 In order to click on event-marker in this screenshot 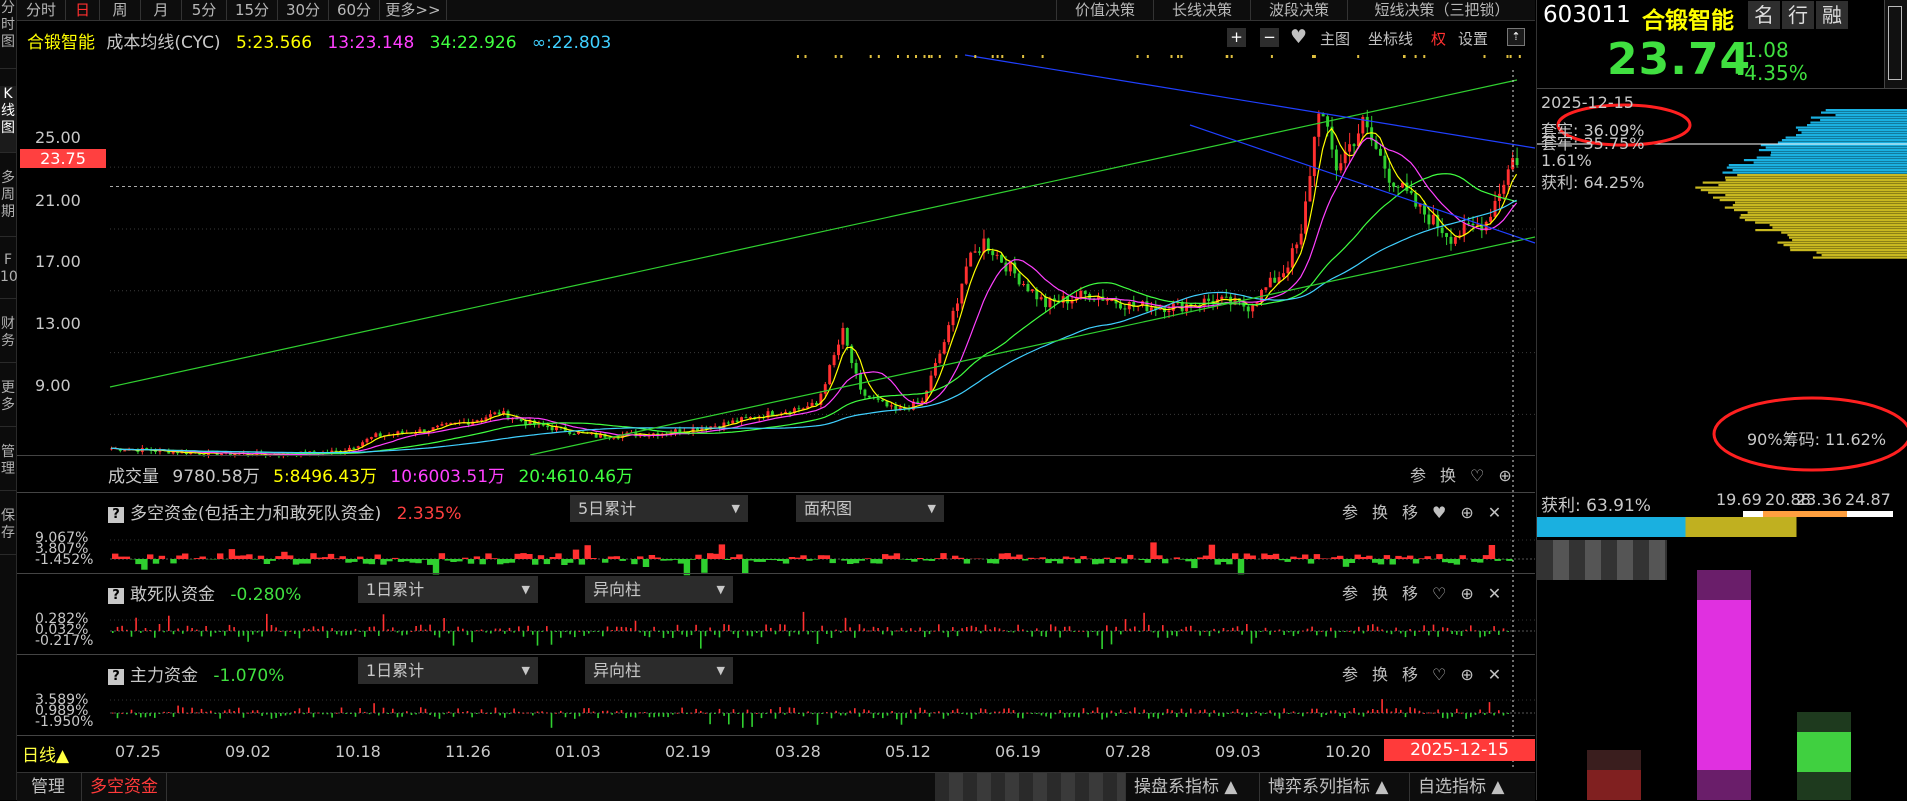, I will do `click(1508, 56)`.